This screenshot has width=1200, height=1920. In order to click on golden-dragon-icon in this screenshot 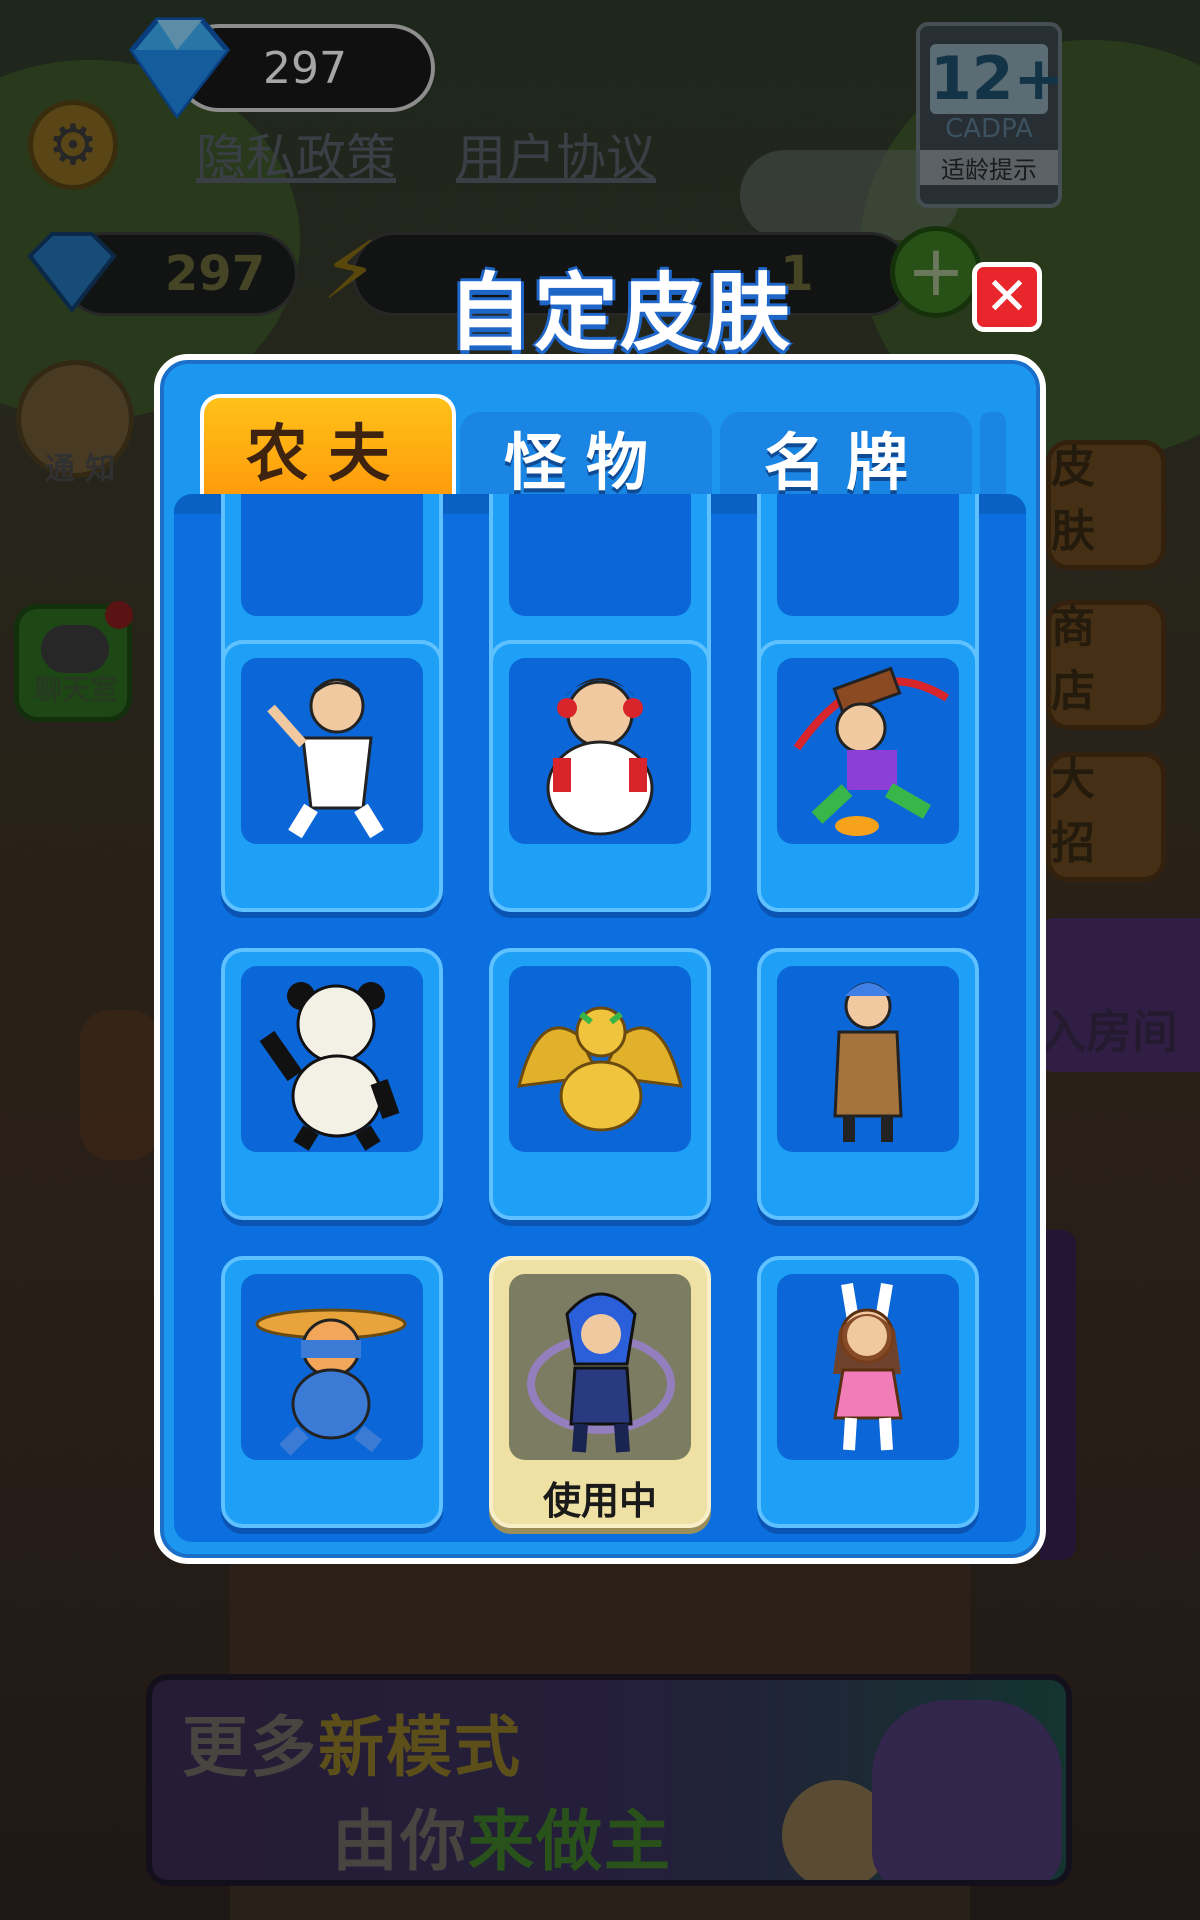, I will do `click(600, 1059)`.